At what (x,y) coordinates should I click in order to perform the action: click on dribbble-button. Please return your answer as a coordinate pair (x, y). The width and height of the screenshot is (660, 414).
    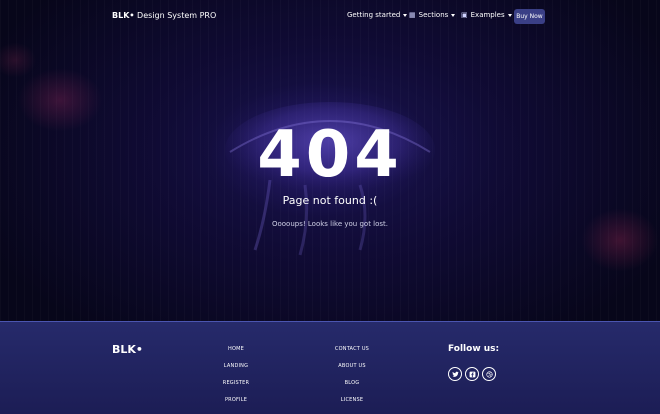
    Looking at the image, I should click on (489, 374).